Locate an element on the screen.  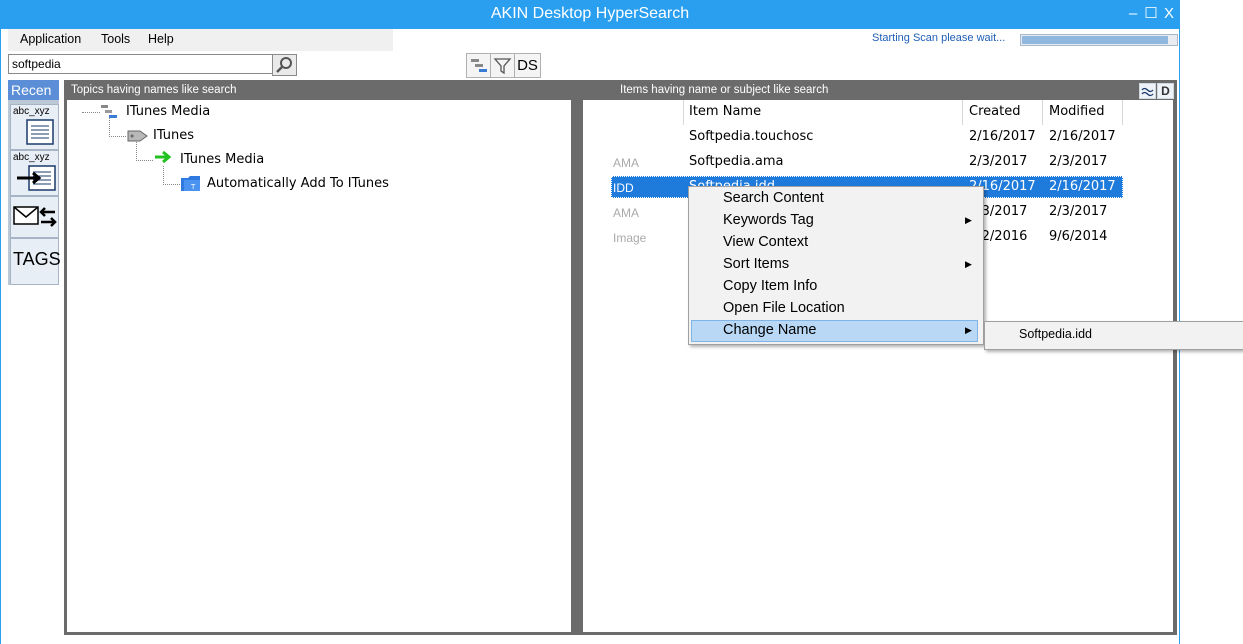
recent-tile-1: abc_xyz is located at coordinates (34, 127).